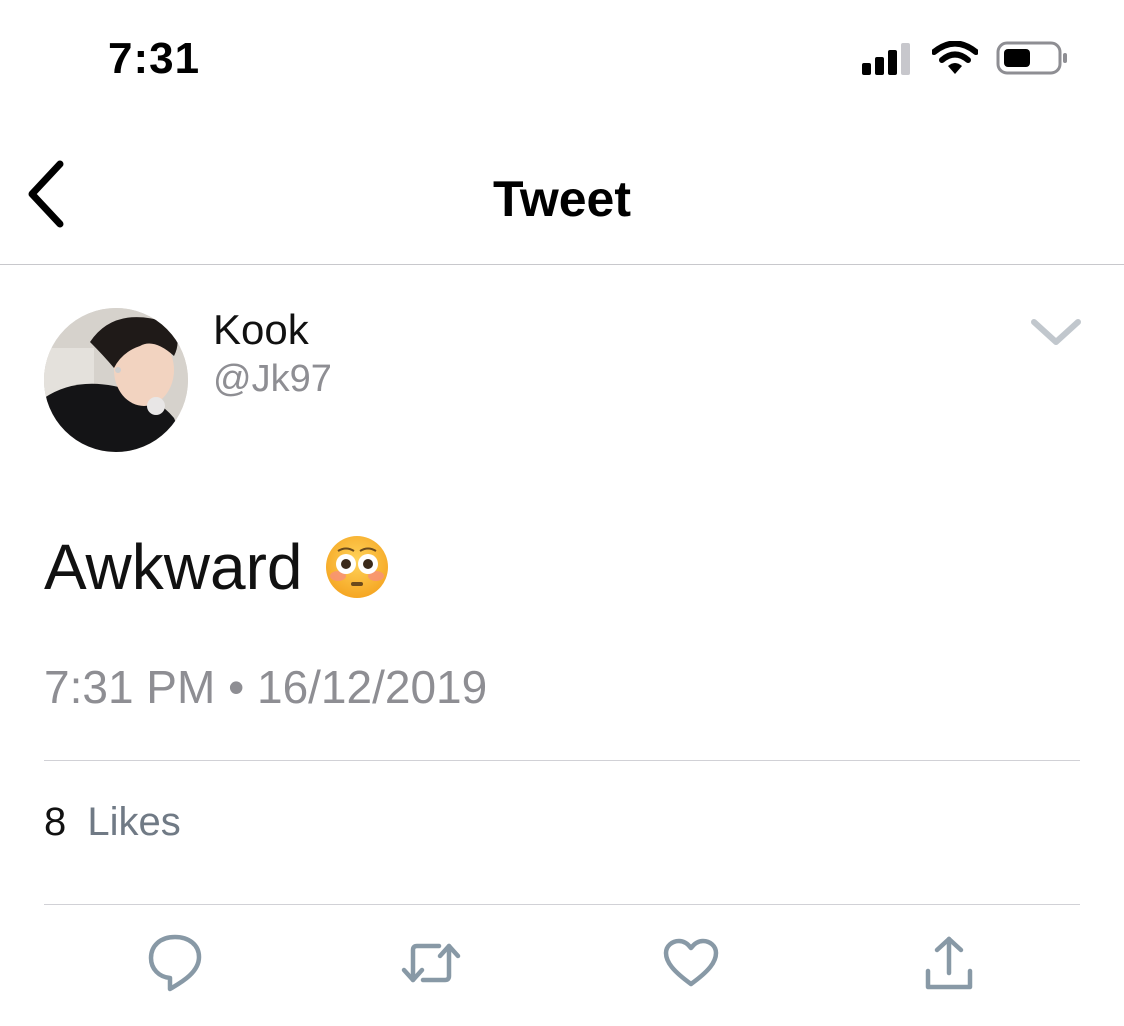  Describe the element at coordinates (888, 60) in the screenshot. I see `cellular-signal-icon` at that location.